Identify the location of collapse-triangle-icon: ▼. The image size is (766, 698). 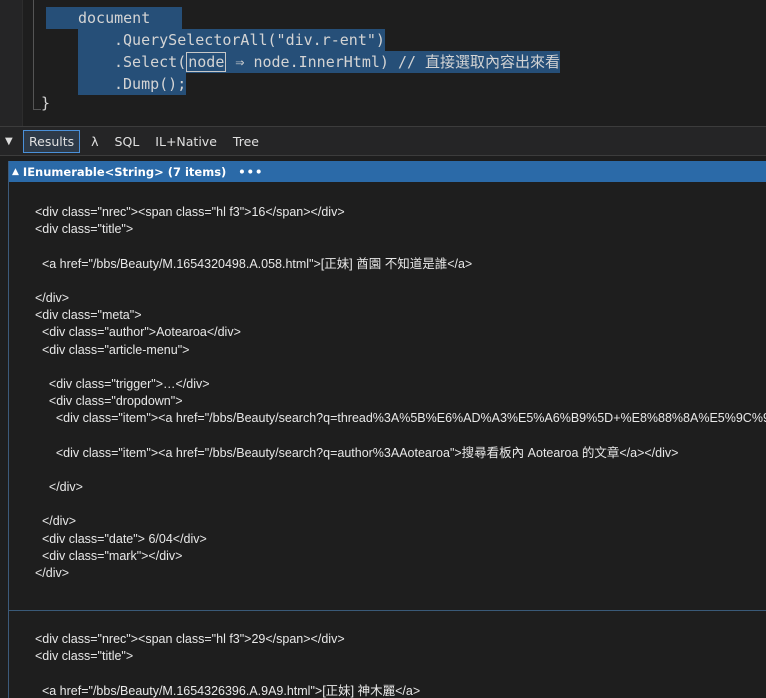
(10, 141).